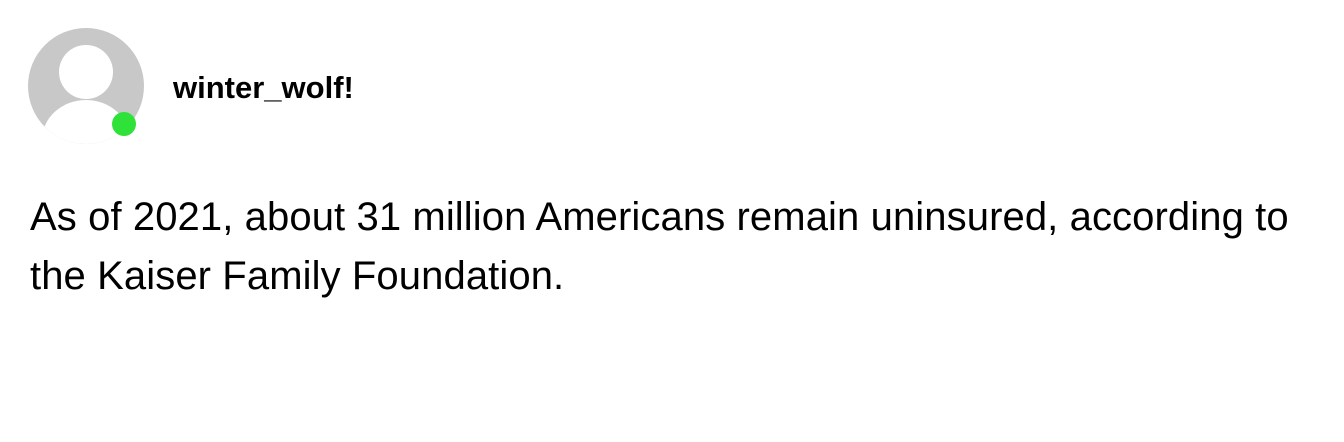  What do you see at coordinates (263, 88) in the screenshot?
I see `username: winter_wolf!` at bounding box center [263, 88].